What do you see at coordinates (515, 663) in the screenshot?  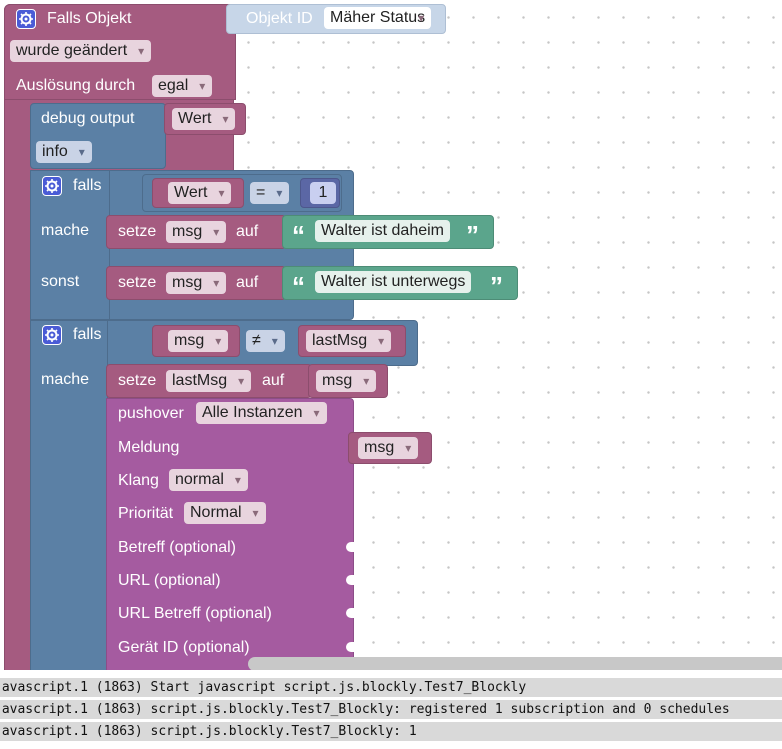 I see `horizontal-scrollbar` at bounding box center [515, 663].